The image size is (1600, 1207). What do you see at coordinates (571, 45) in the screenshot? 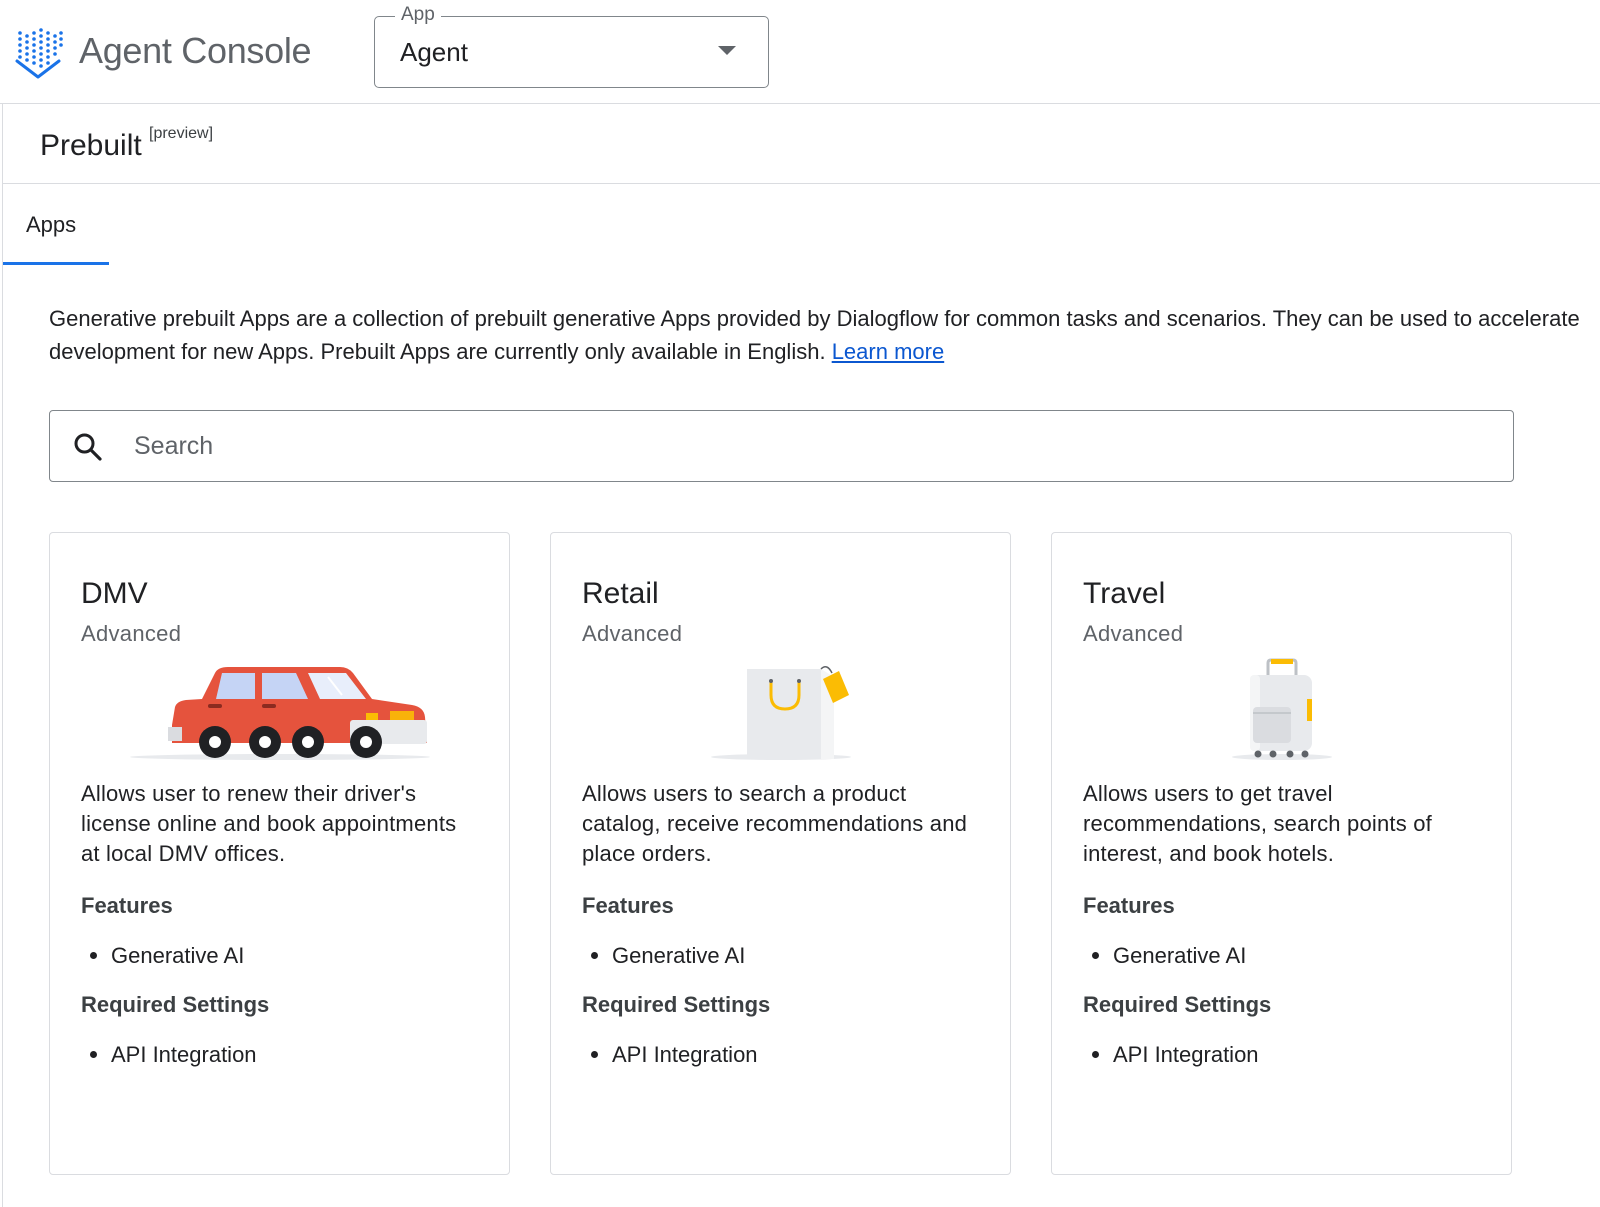
I see `app-select-dropdown: App Agent` at bounding box center [571, 45].